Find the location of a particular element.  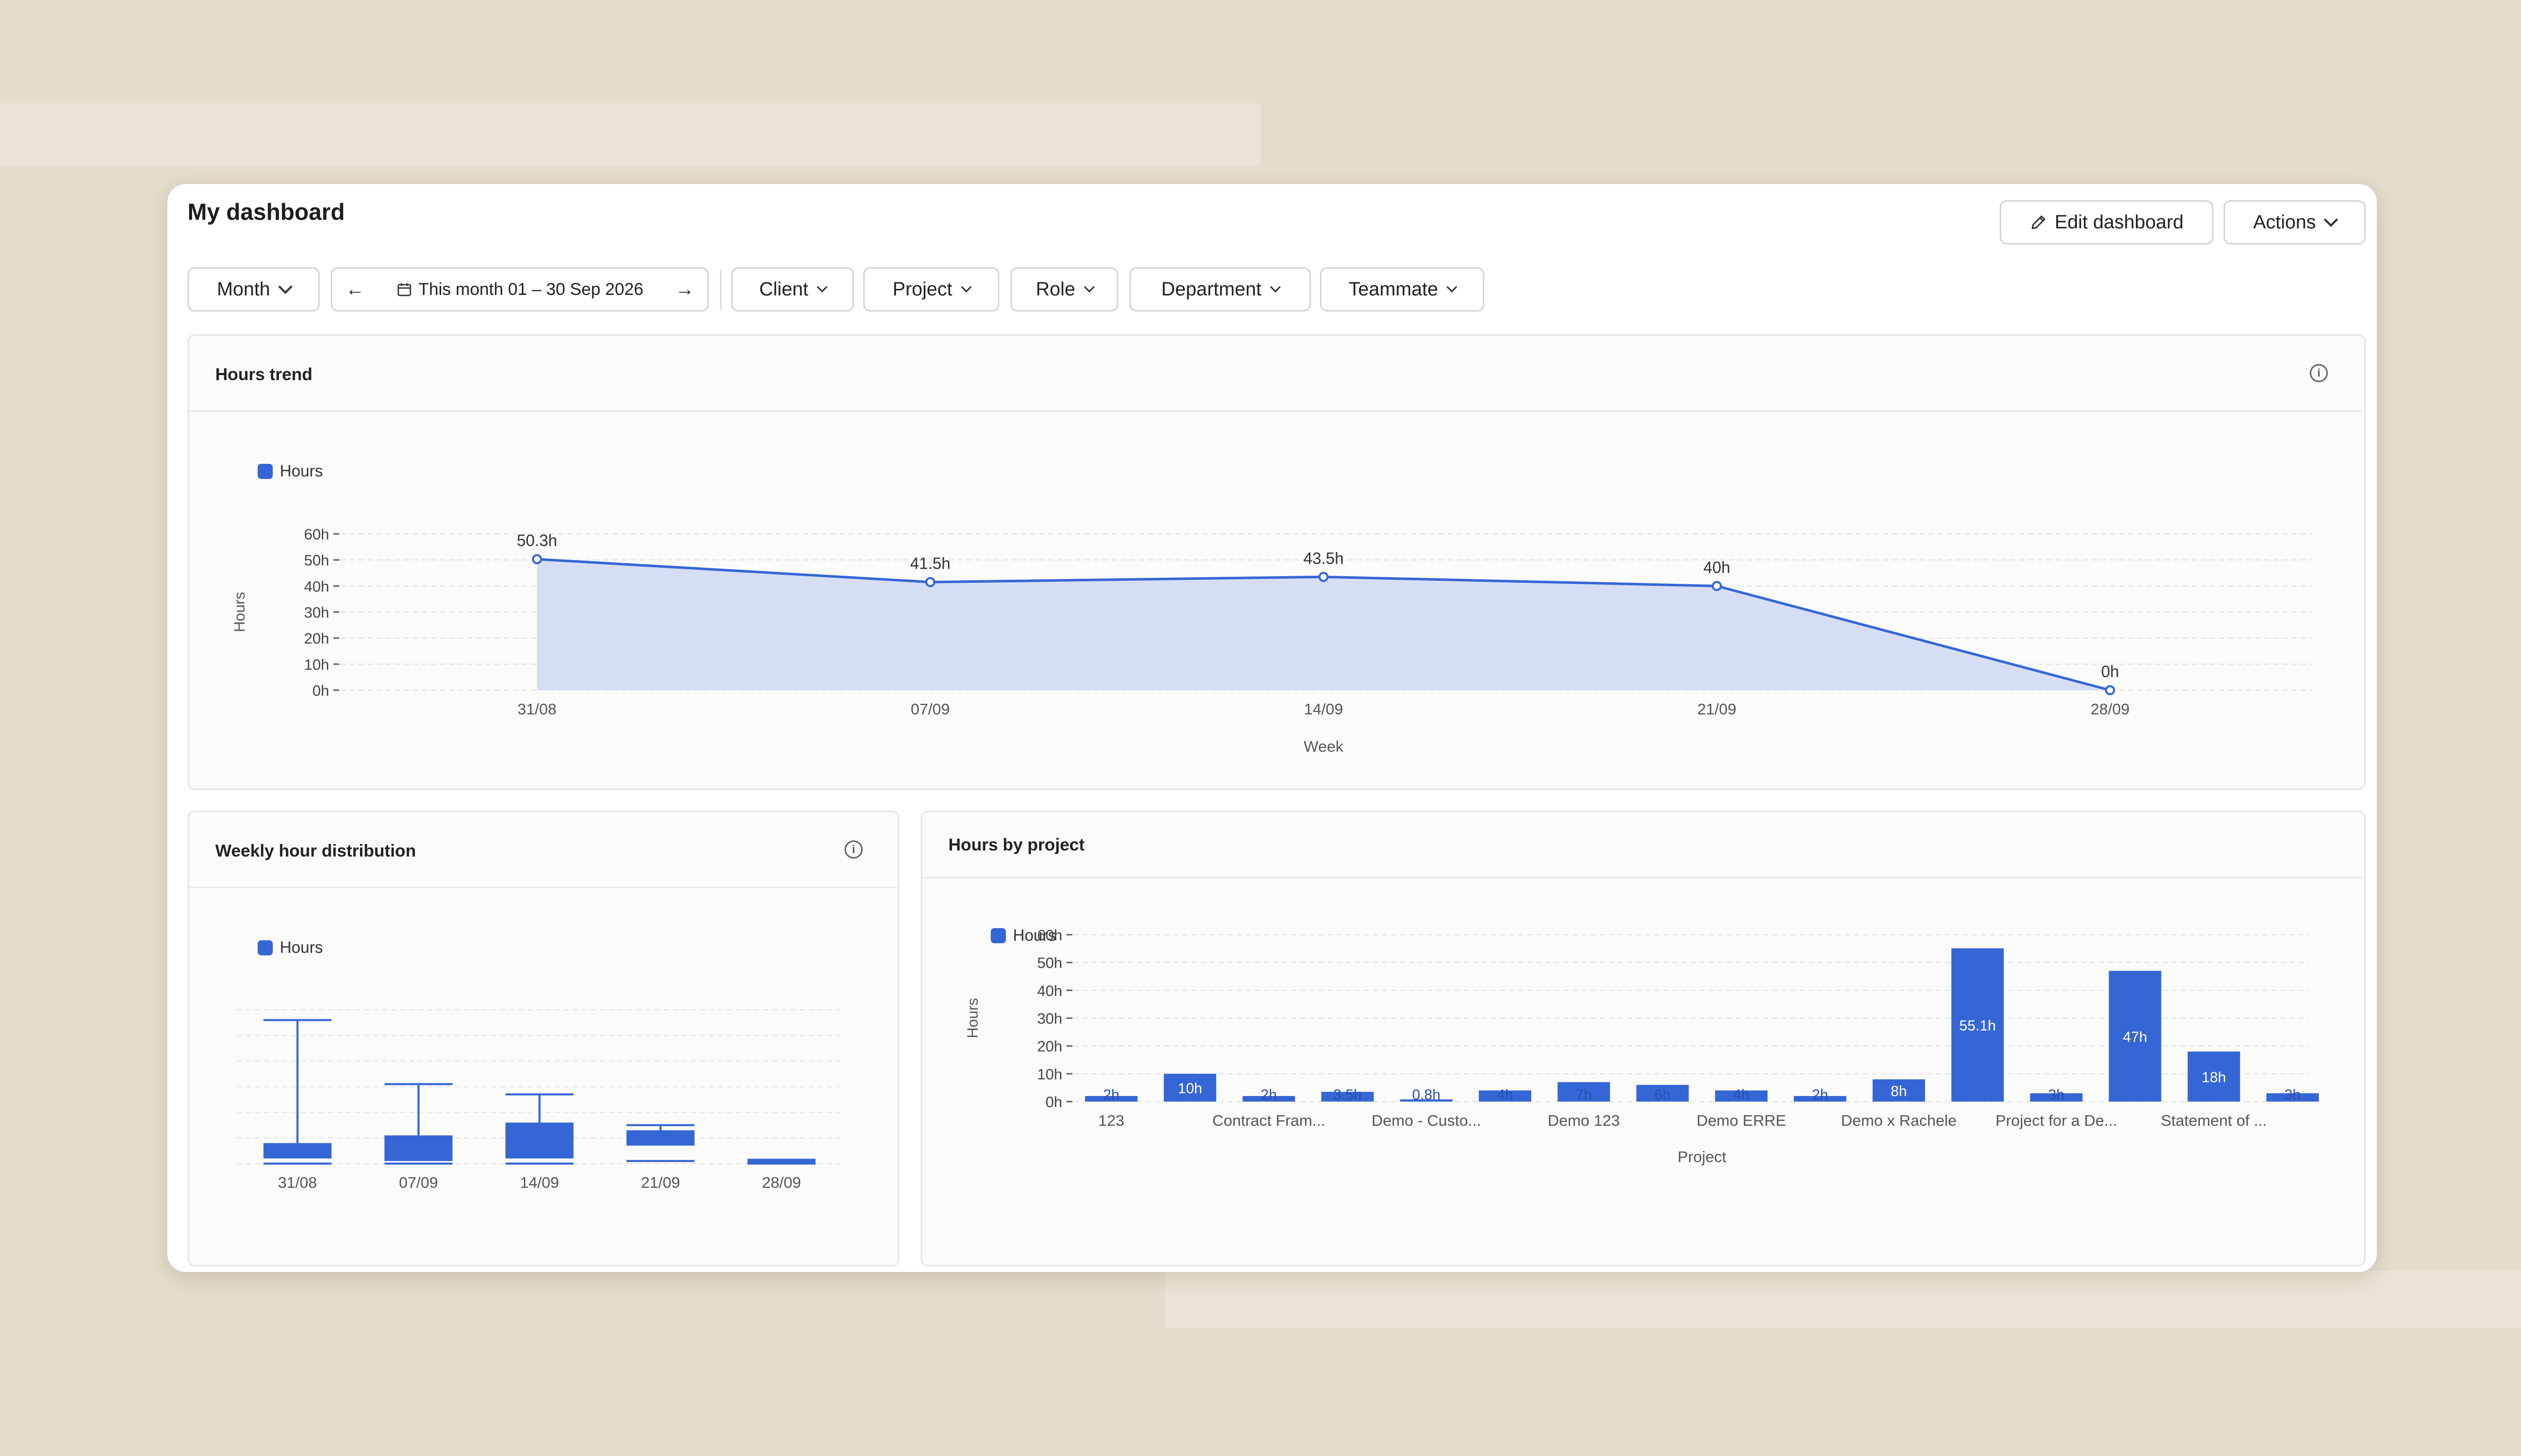

period-select-label: Month is located at coordinates (243, 289).